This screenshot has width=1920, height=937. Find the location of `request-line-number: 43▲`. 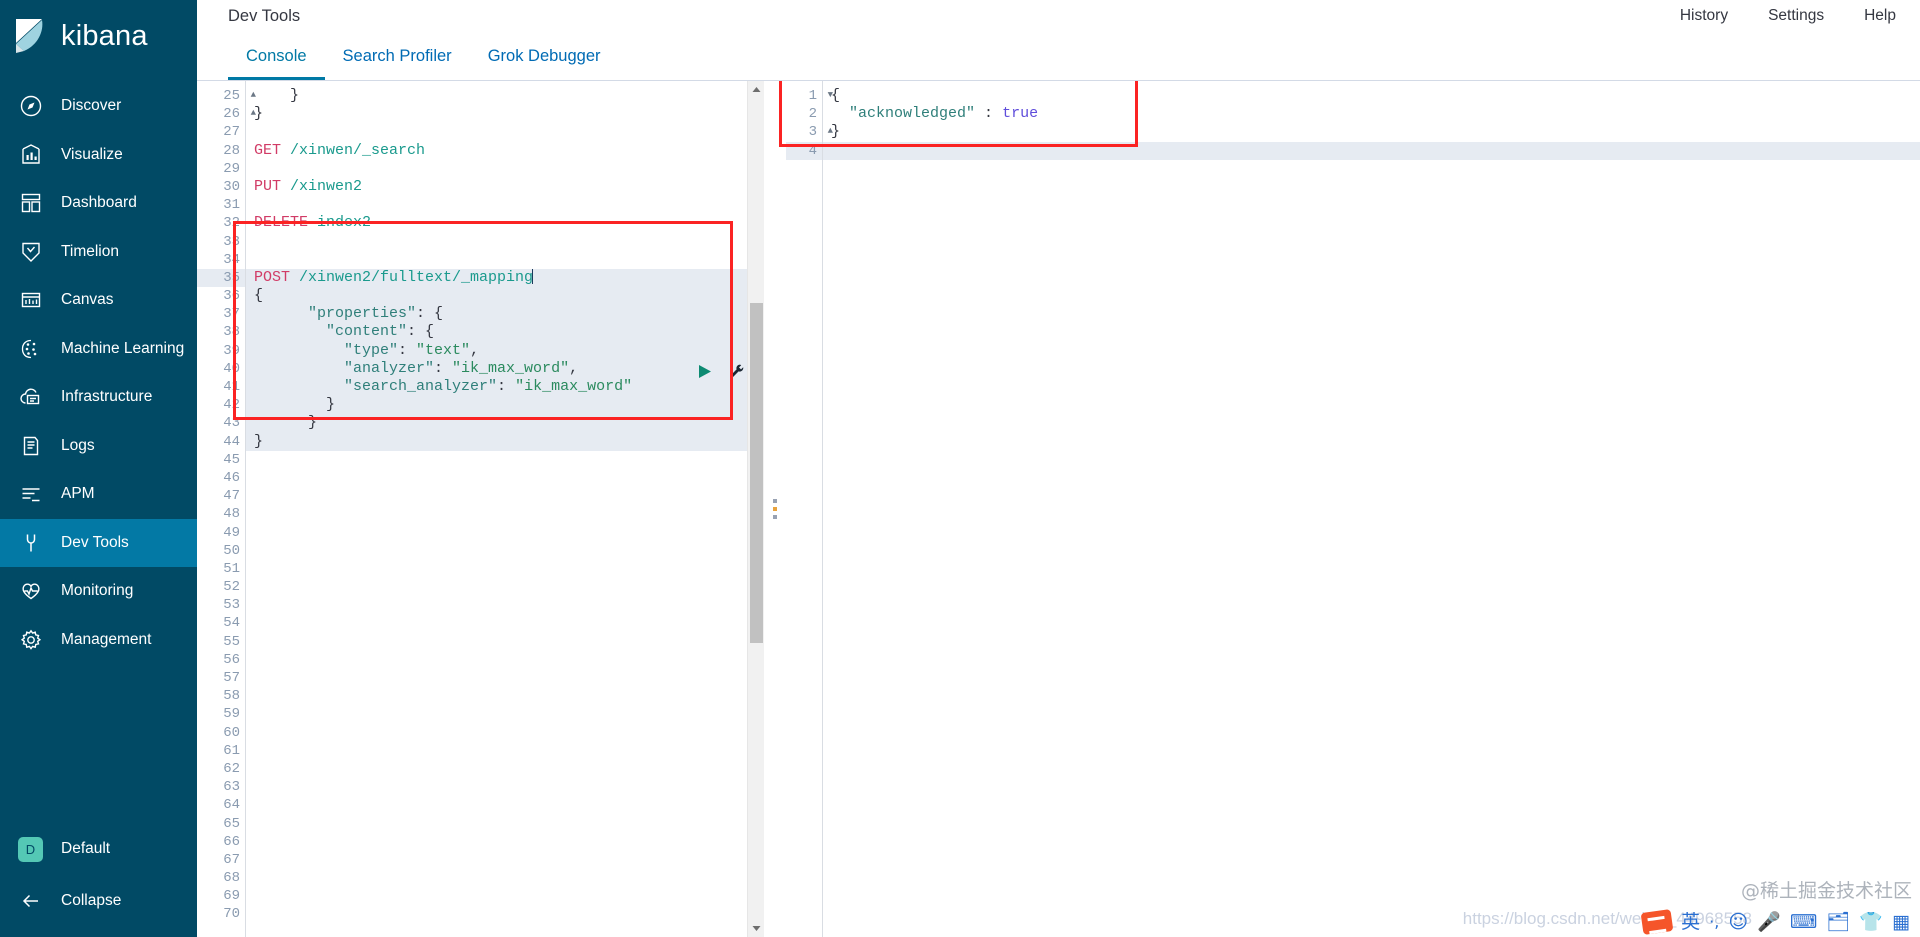

request-line-number: 43▲ is located at coordinates (226, 423).